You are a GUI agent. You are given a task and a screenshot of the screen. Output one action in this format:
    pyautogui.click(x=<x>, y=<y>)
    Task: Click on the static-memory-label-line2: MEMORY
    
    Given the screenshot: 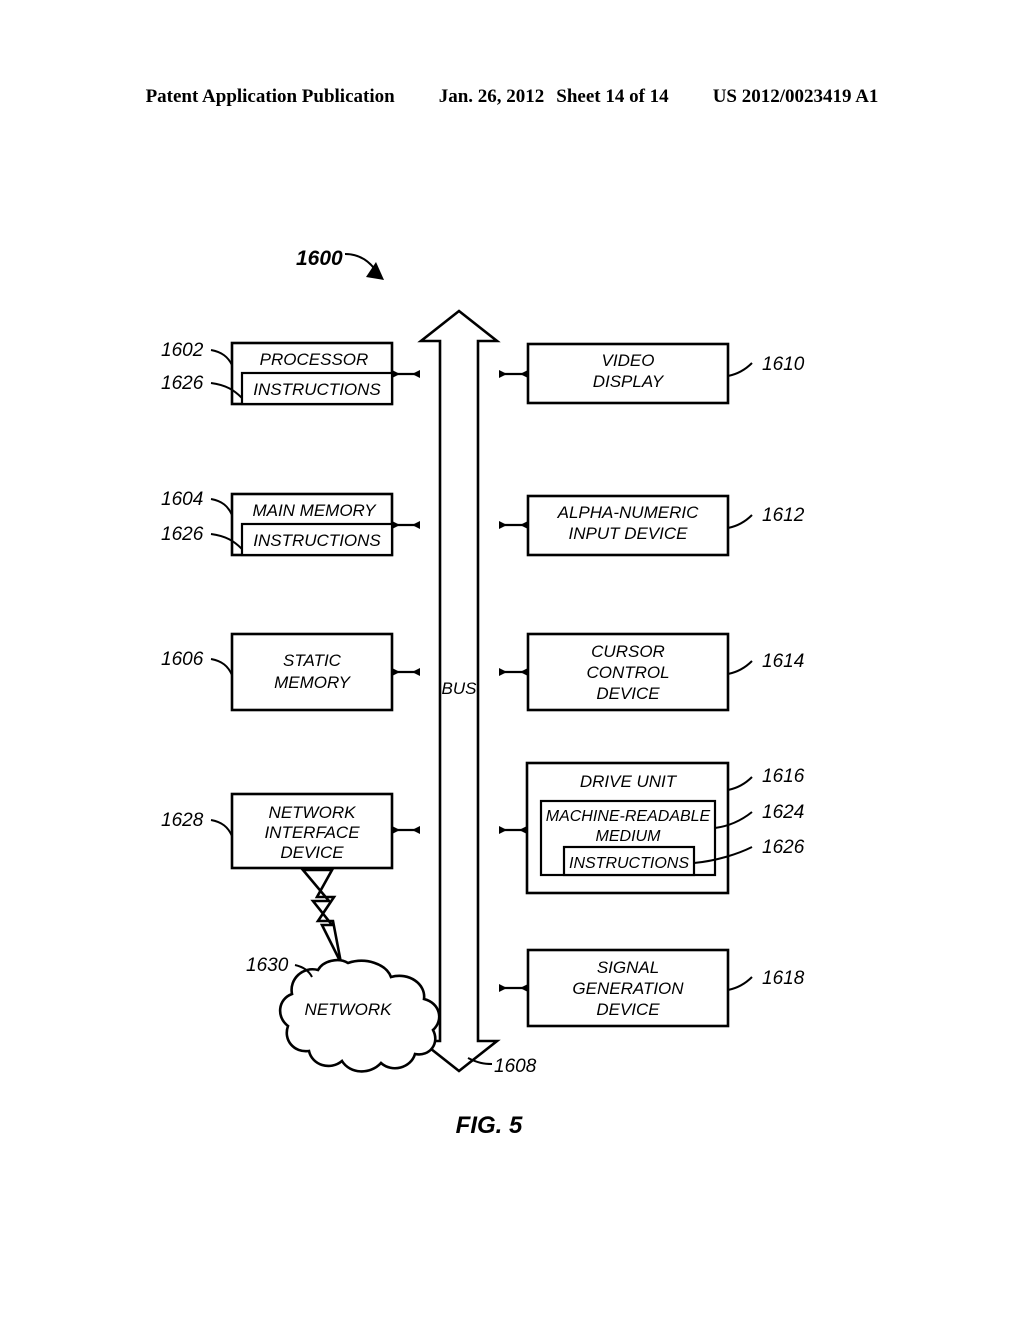 What is the action you would take?
    pyautogui.click(x=313, y=682)
    